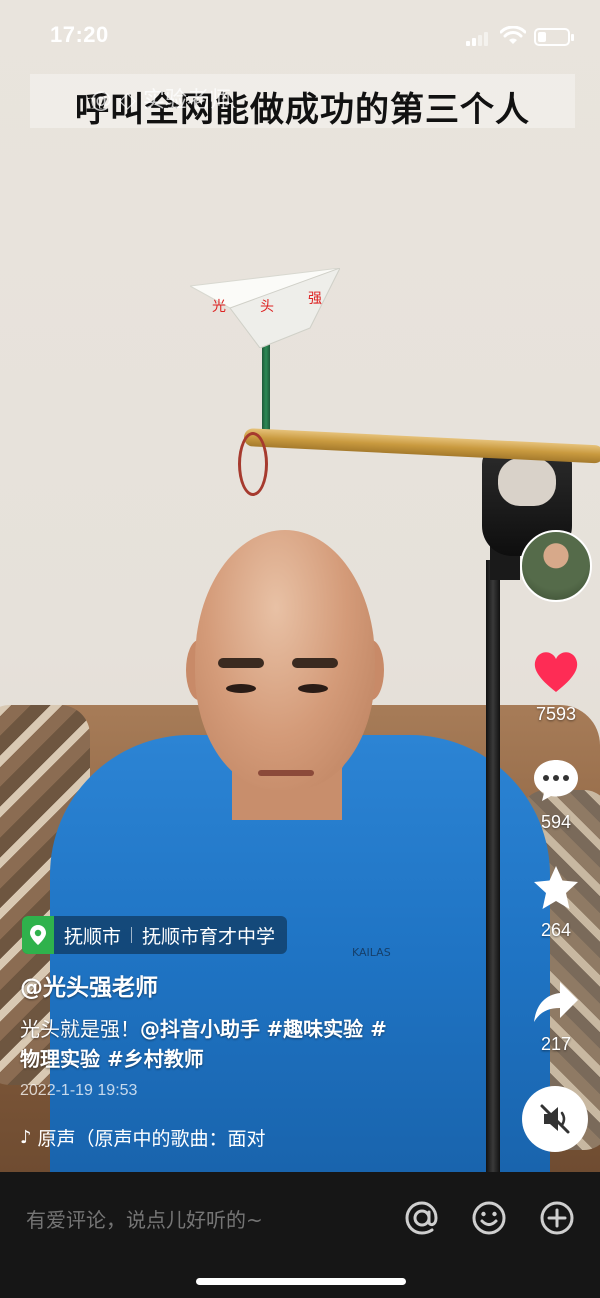 The width and height of the screenshot is (600, 1298). Describe the element at coordinates (556, 930) in the screenshot. I see `favorite-count: 264` at that location.